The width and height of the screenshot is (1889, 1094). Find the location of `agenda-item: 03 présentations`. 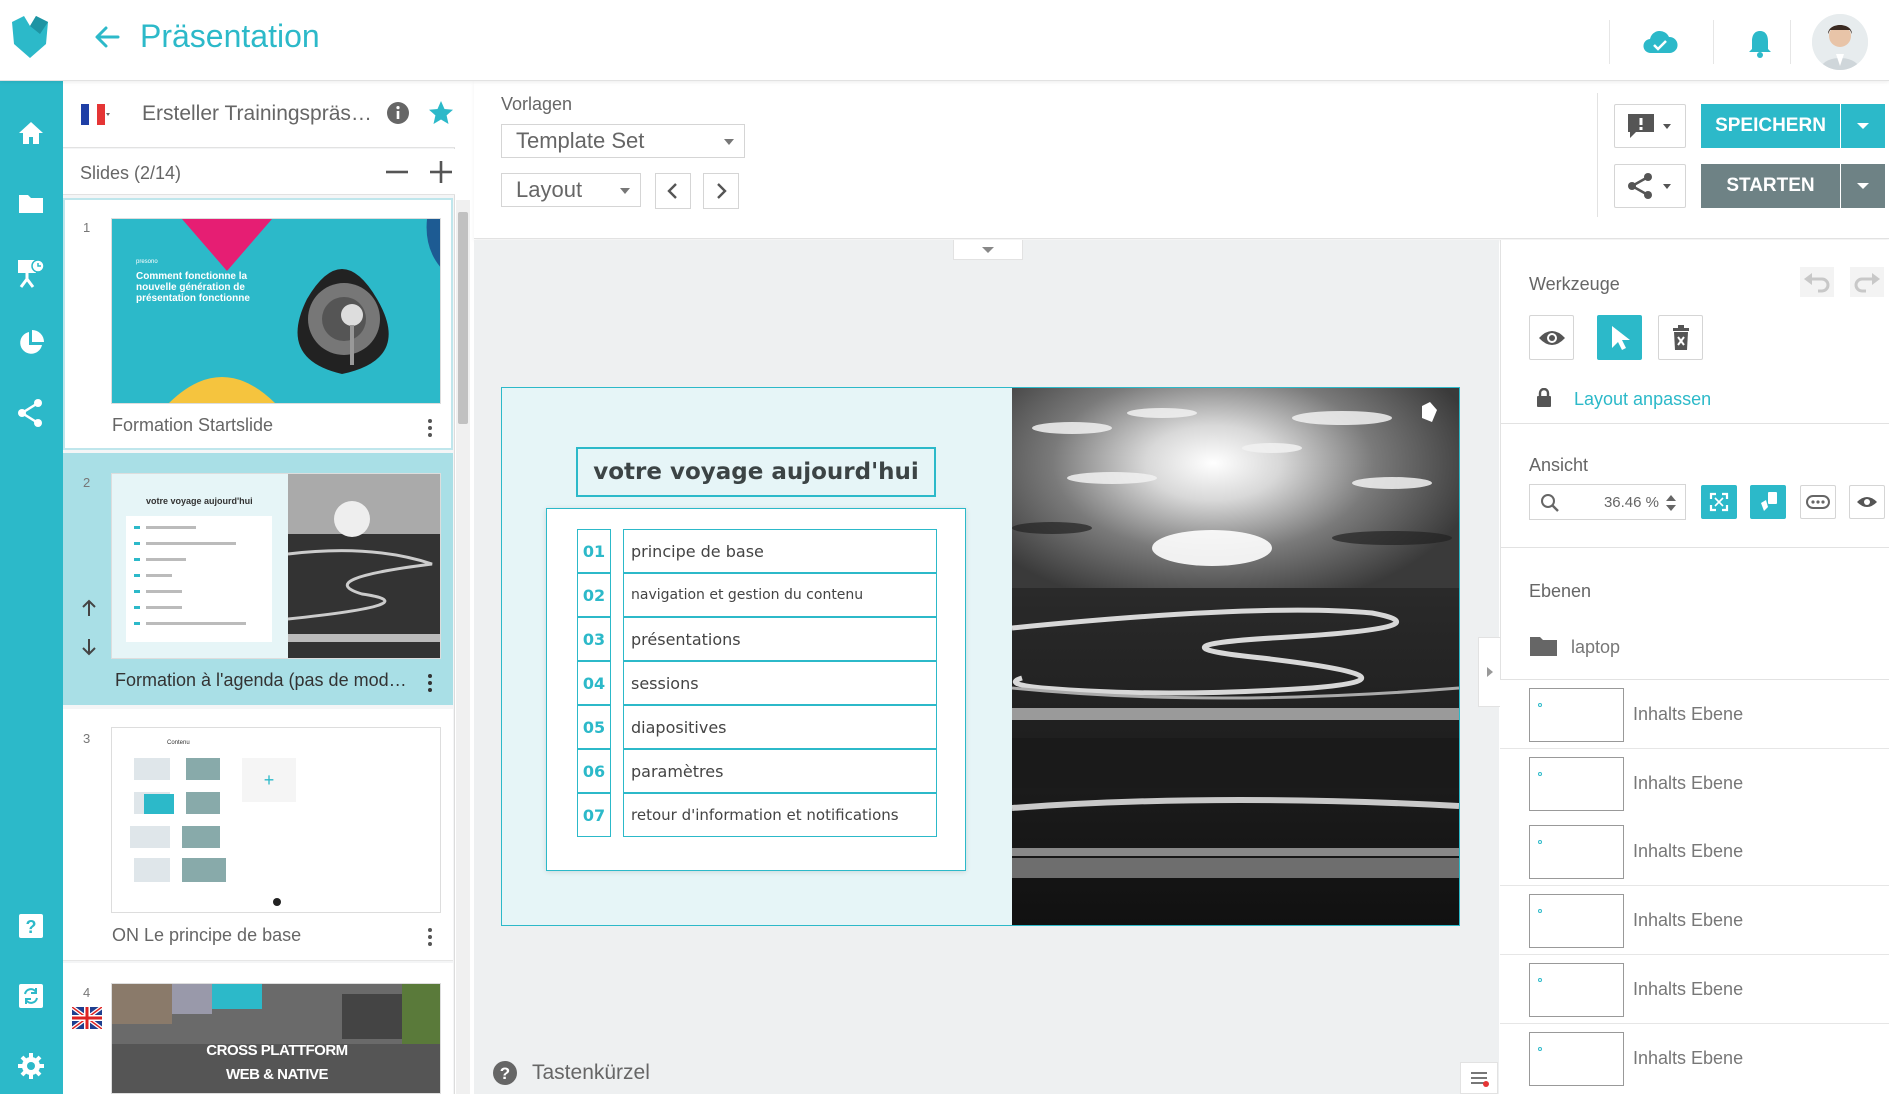

agenda-item: 03 présentations is located at coordinates (757, 639).